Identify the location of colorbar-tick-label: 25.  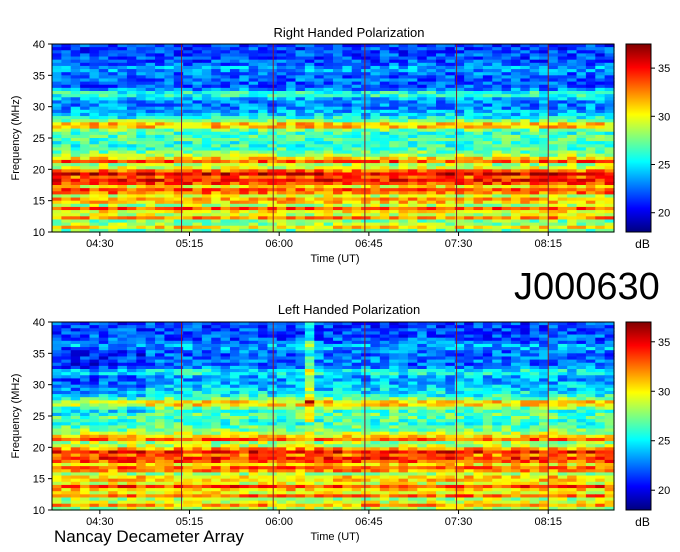
(664, 166).